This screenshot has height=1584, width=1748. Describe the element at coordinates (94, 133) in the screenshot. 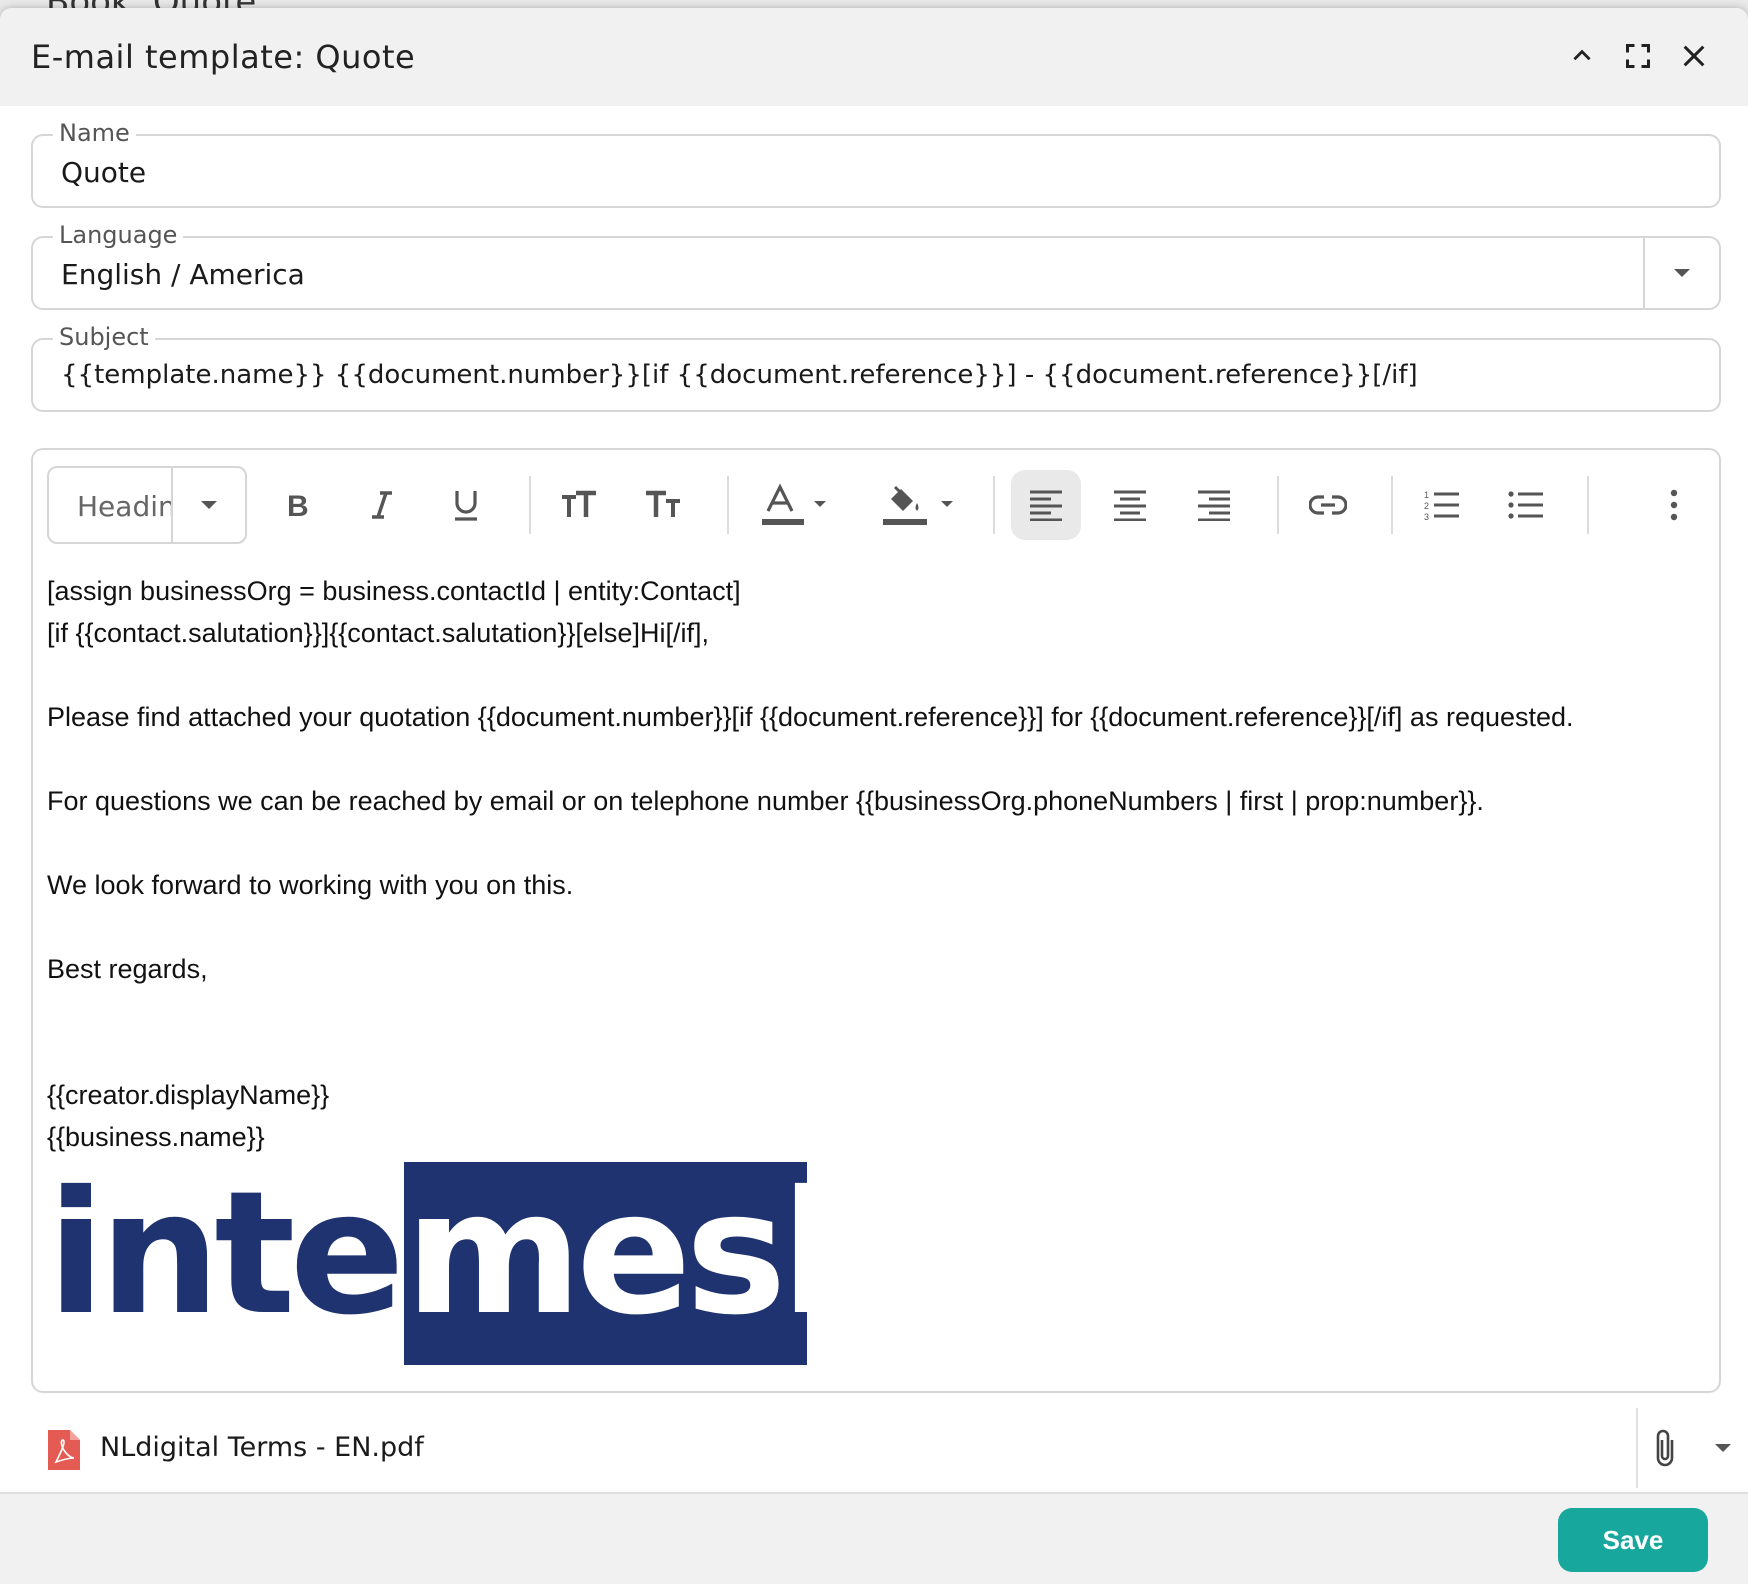

I see `name-label: Name` at that location.